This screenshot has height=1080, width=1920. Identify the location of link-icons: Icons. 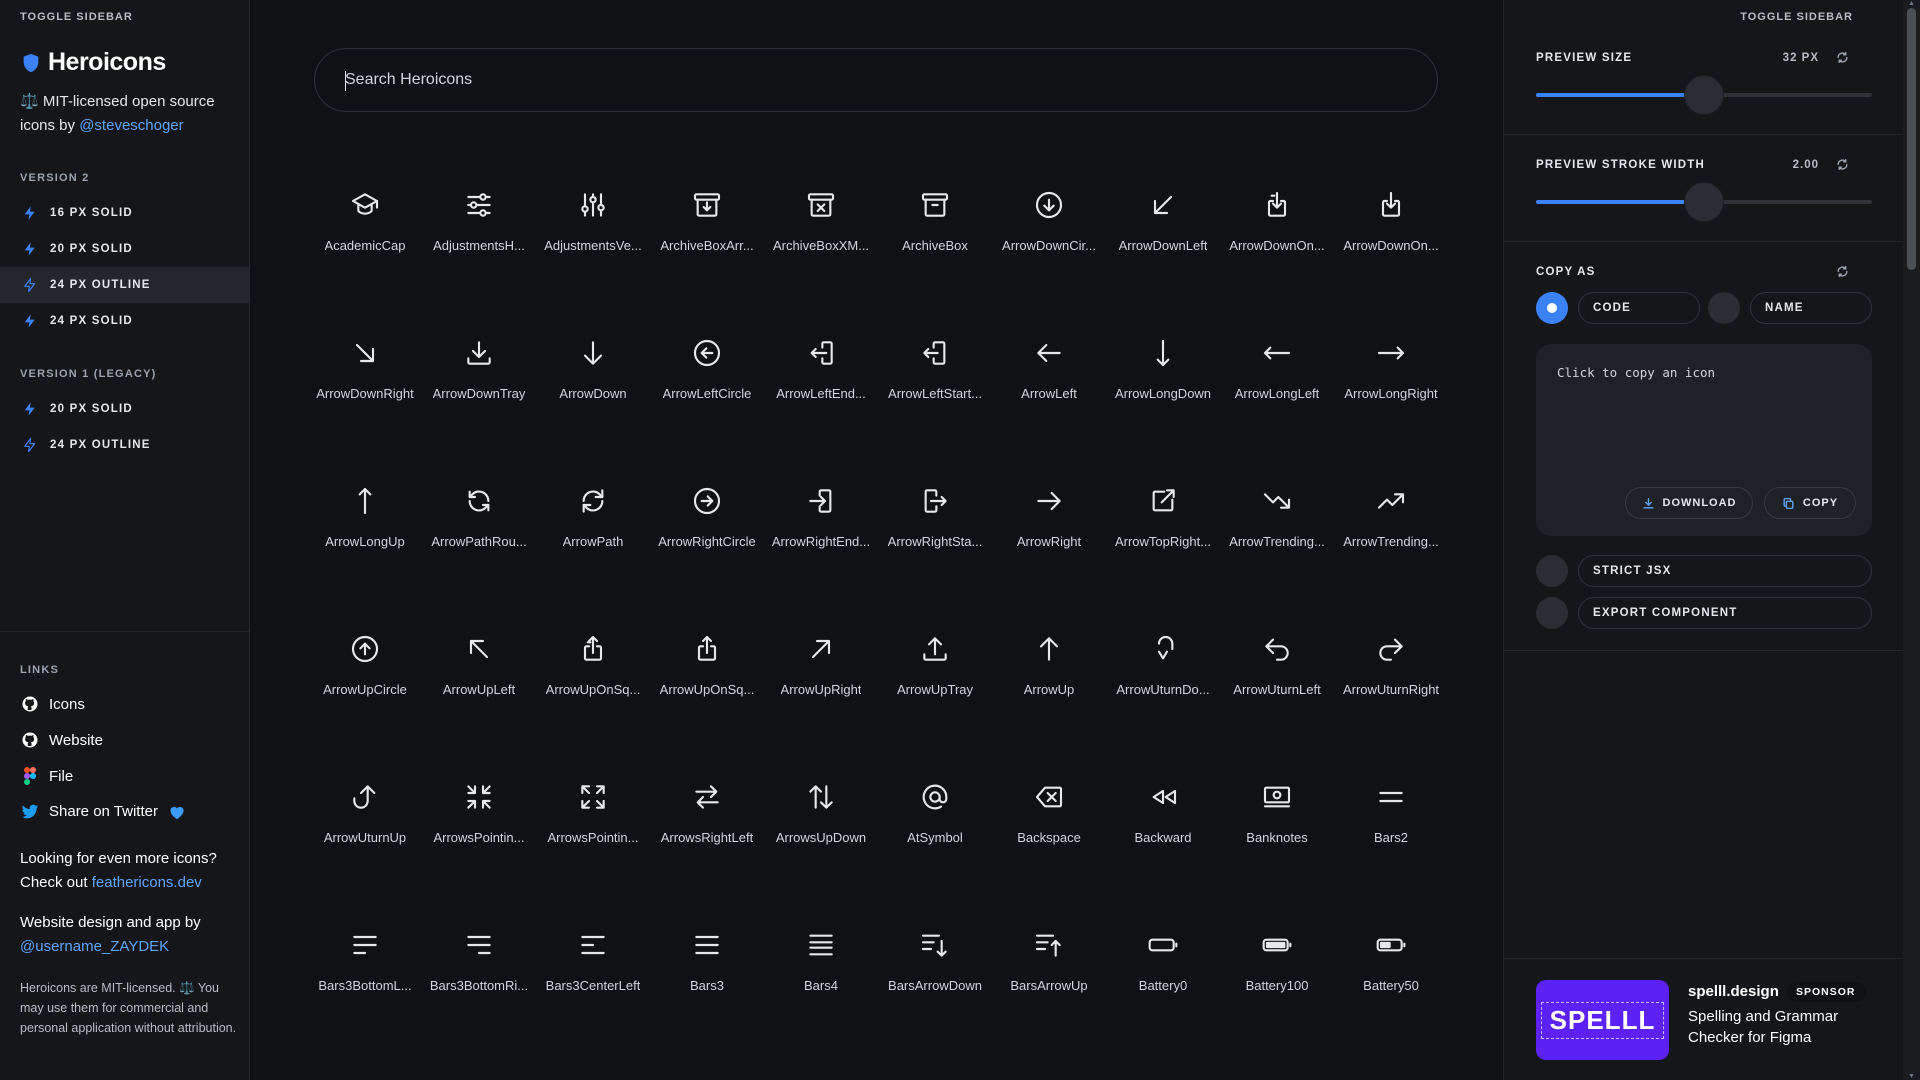
(52, 704).